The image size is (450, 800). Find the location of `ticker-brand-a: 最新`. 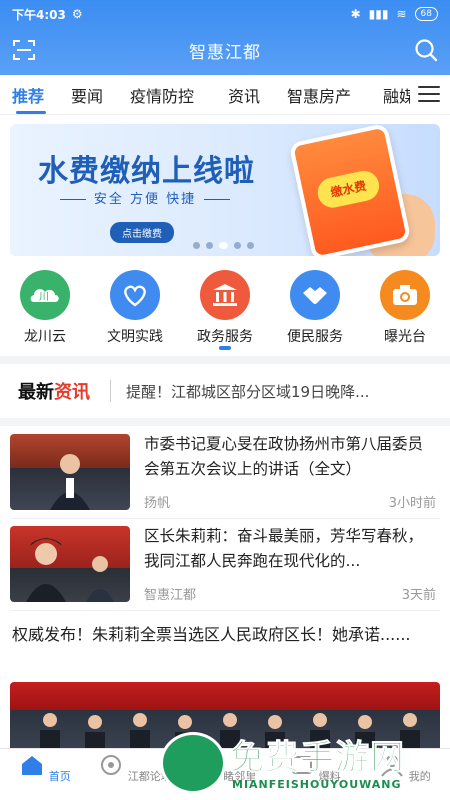

ticker-brand-a: 最新 is located at coordinates (36, 392).